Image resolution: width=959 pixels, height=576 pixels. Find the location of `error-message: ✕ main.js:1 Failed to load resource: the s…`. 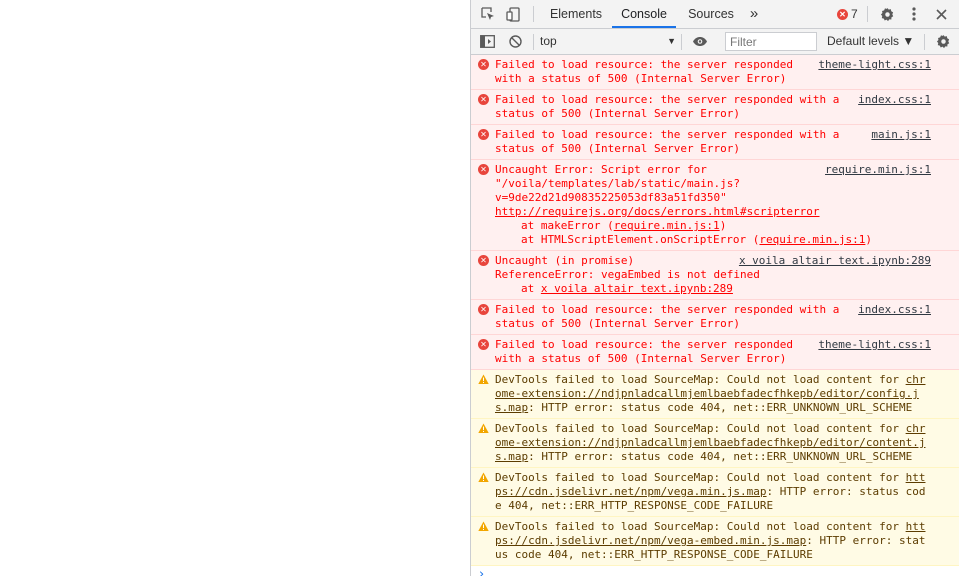

error-message: ✕ main.js:1 Failed to load resource: the s… is located at coordinates (715, 142).